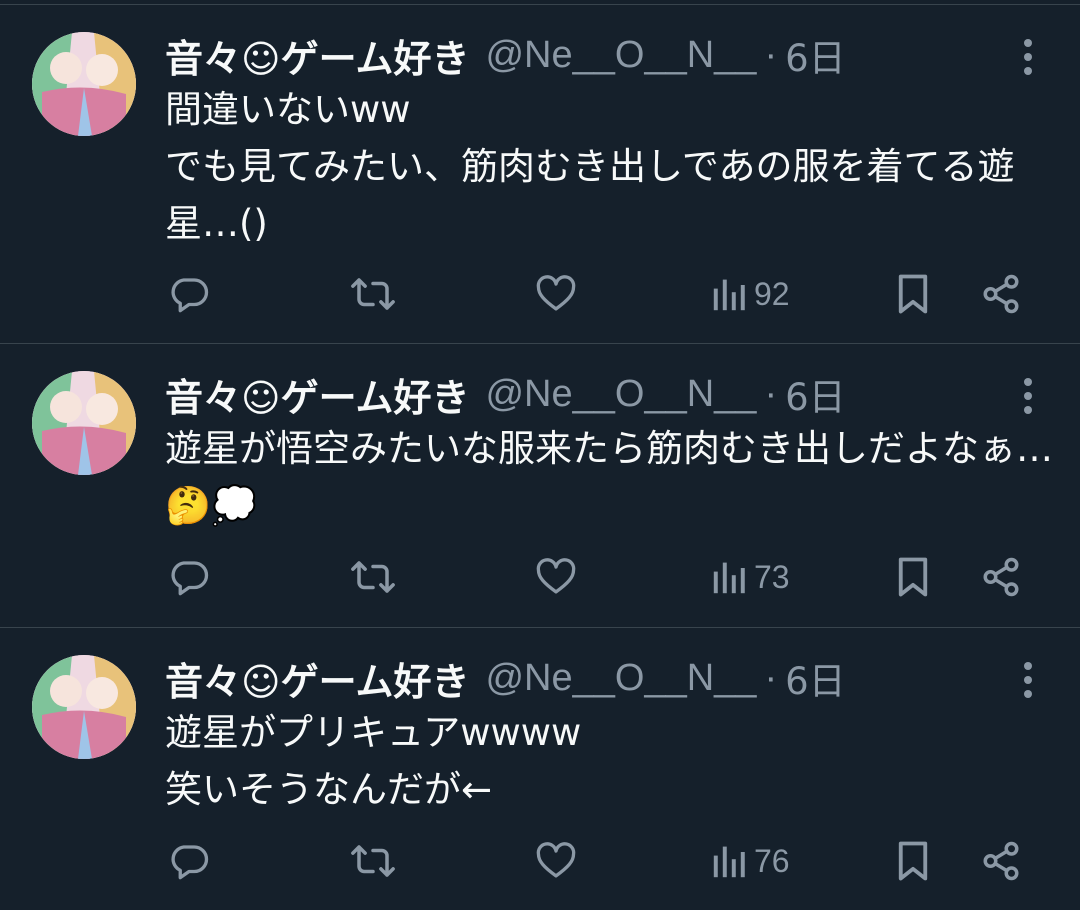  What do you see at coordinates (772, 293) in the screenshot?
I see `views-count: 92` at bounding box center [772, 293].